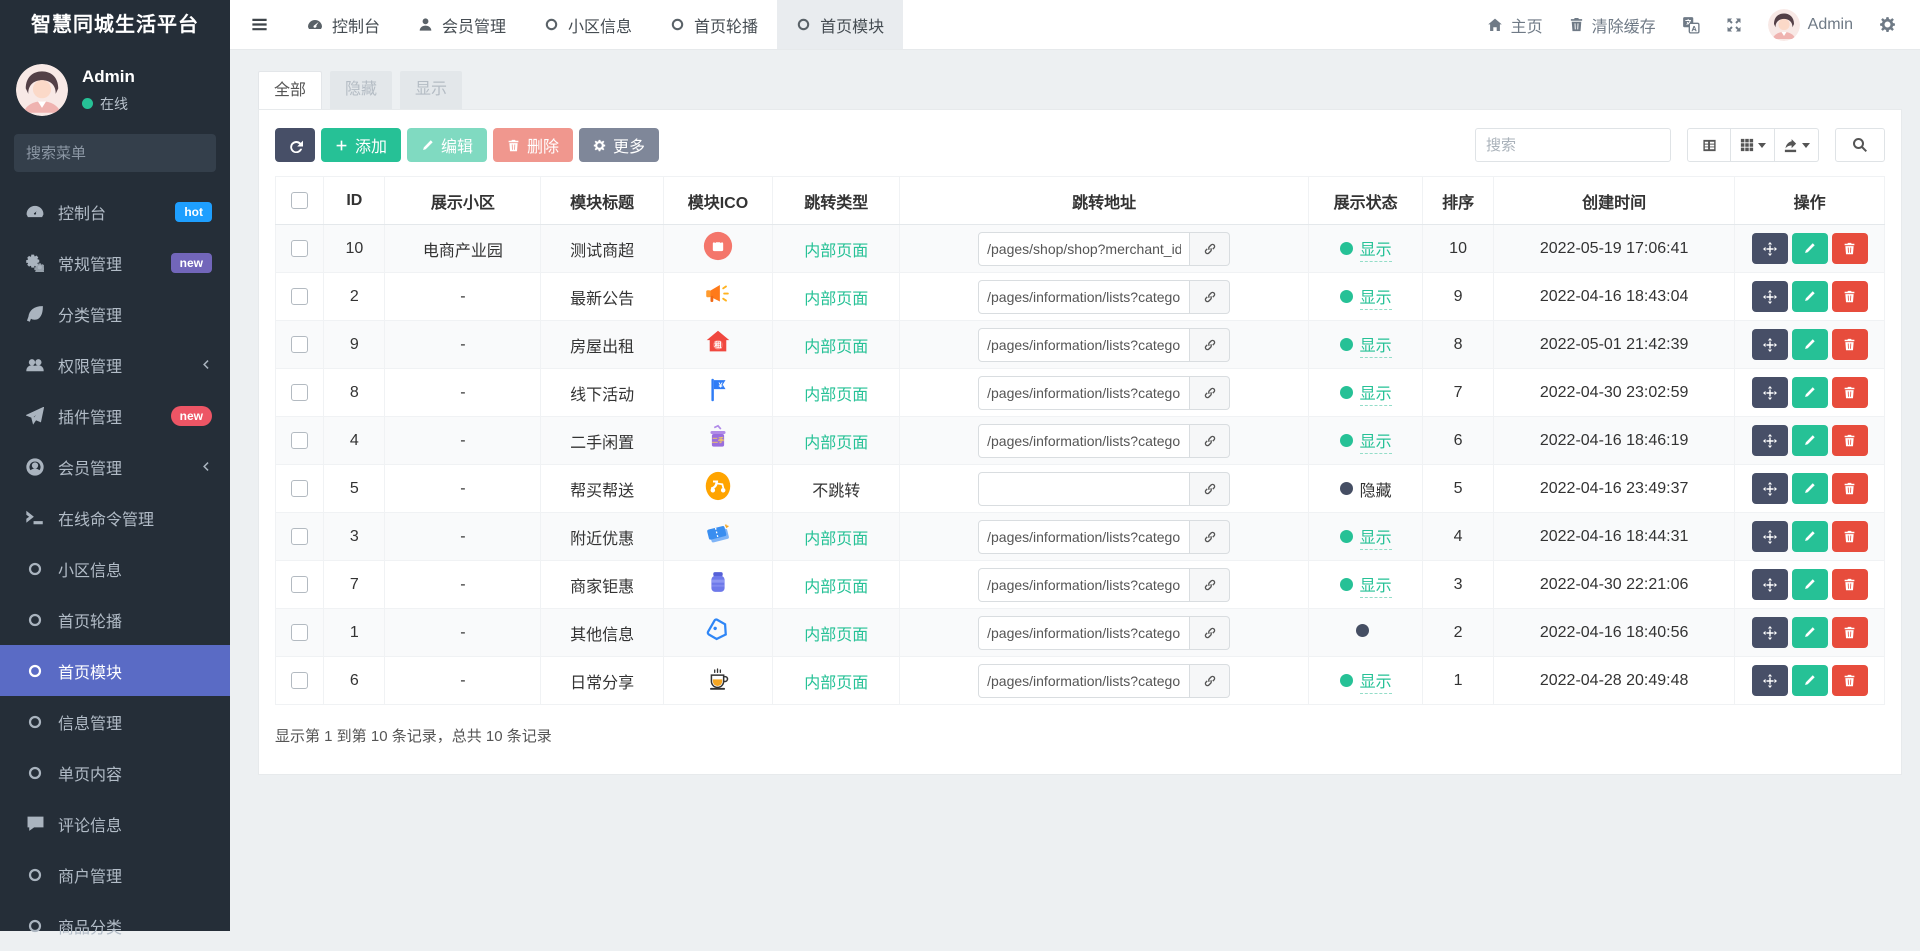 The image size is (1920, 951). I want to click on tab-visible: 显示, so click(431, 90).